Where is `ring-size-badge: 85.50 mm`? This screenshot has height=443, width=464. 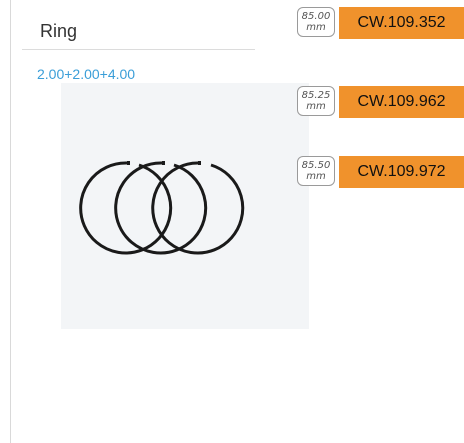 ring-size-badge: 85.50 mm is located at coordinates (316, 171).